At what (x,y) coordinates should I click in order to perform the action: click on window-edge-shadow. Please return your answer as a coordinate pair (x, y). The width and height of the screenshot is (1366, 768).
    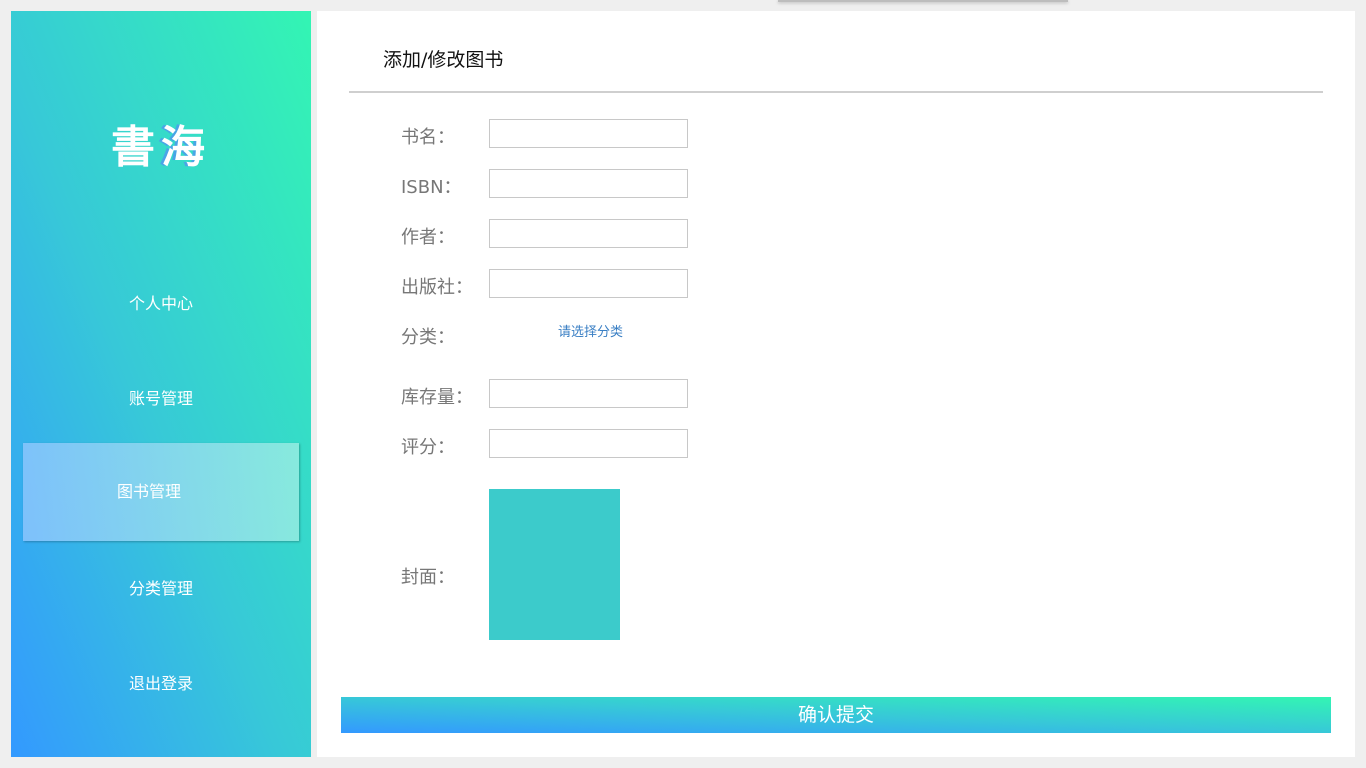
    Looking at the image, I should click on (923, 1).